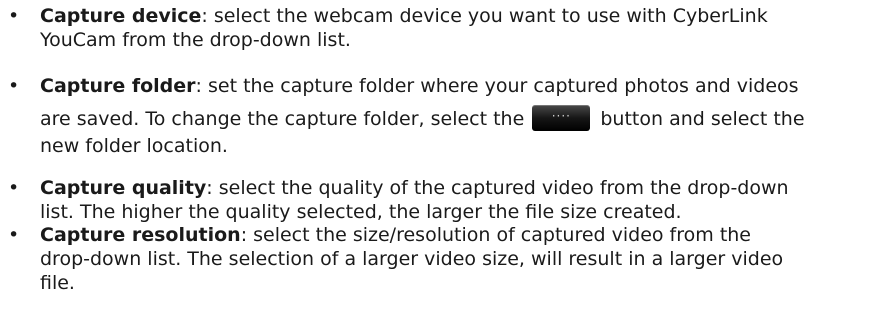 This screenshot has width=894, height=321. What do you see at coordinates (123, 188) in the screenshot?
I see `term-label: Capture quality` at bounding box center [123, 188].